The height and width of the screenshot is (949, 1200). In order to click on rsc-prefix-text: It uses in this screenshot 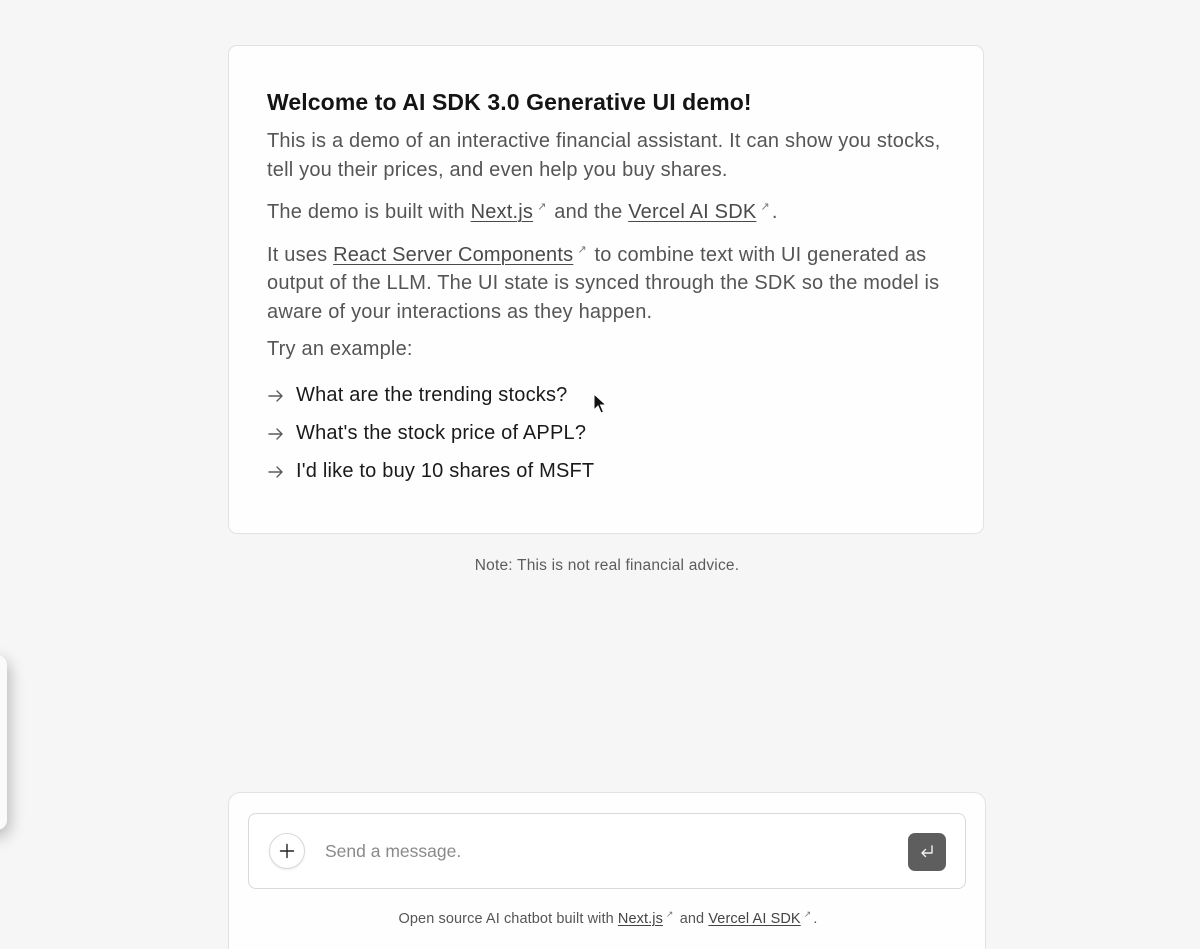, I will do `click(300, 254)`.